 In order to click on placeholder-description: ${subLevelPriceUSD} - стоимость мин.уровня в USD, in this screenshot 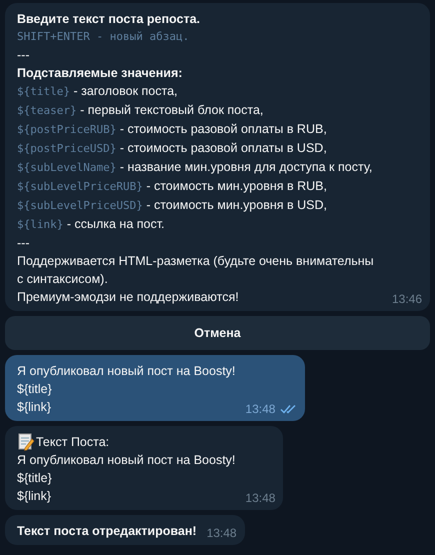, I will do `click(172, 205)`.